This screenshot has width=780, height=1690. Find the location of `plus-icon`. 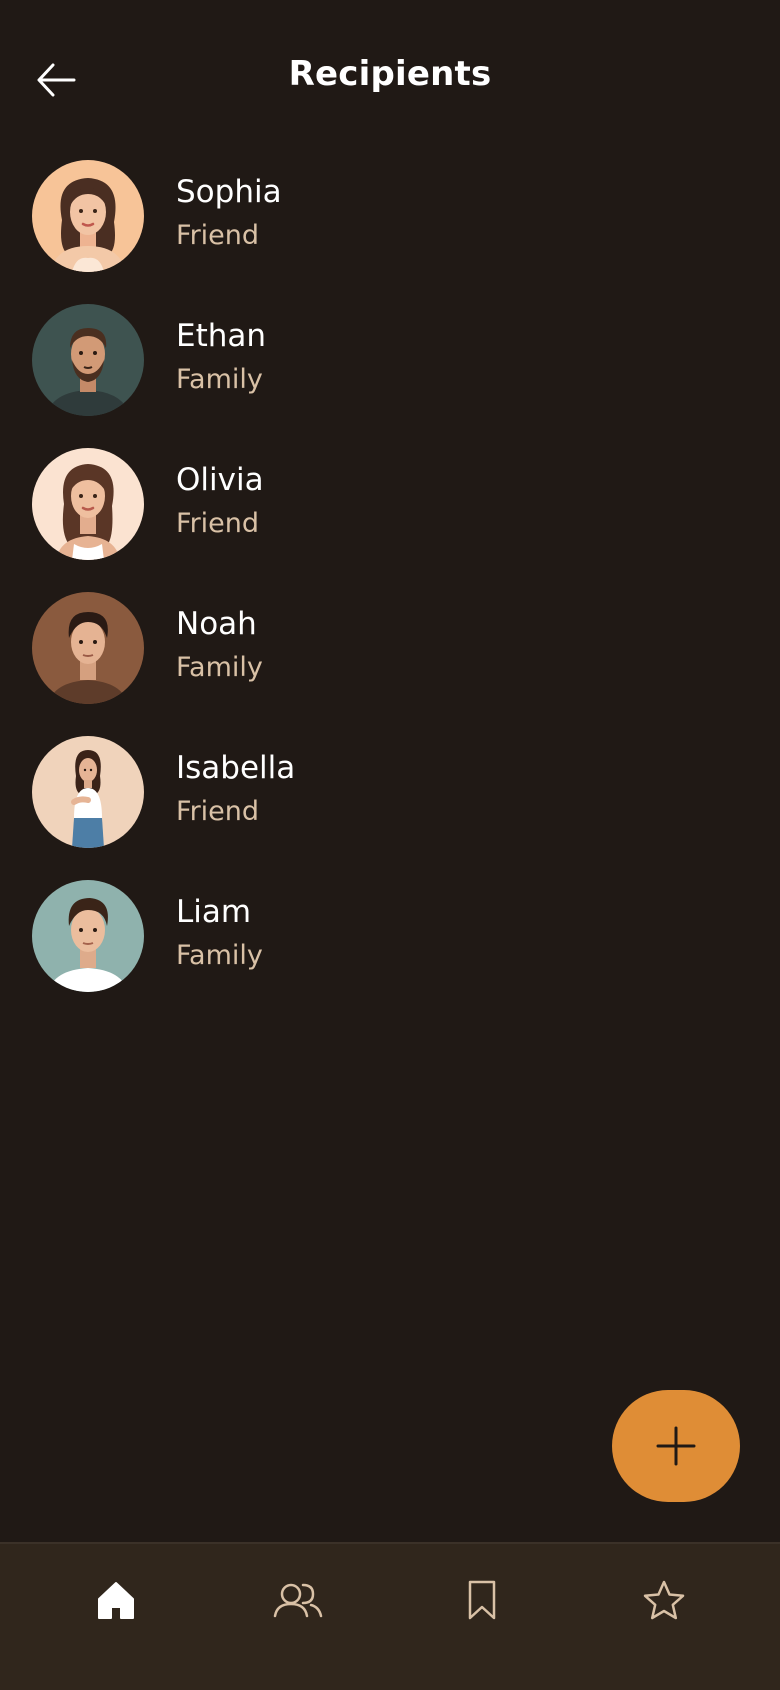

plus-icon is located at coordinates (676, 1446).